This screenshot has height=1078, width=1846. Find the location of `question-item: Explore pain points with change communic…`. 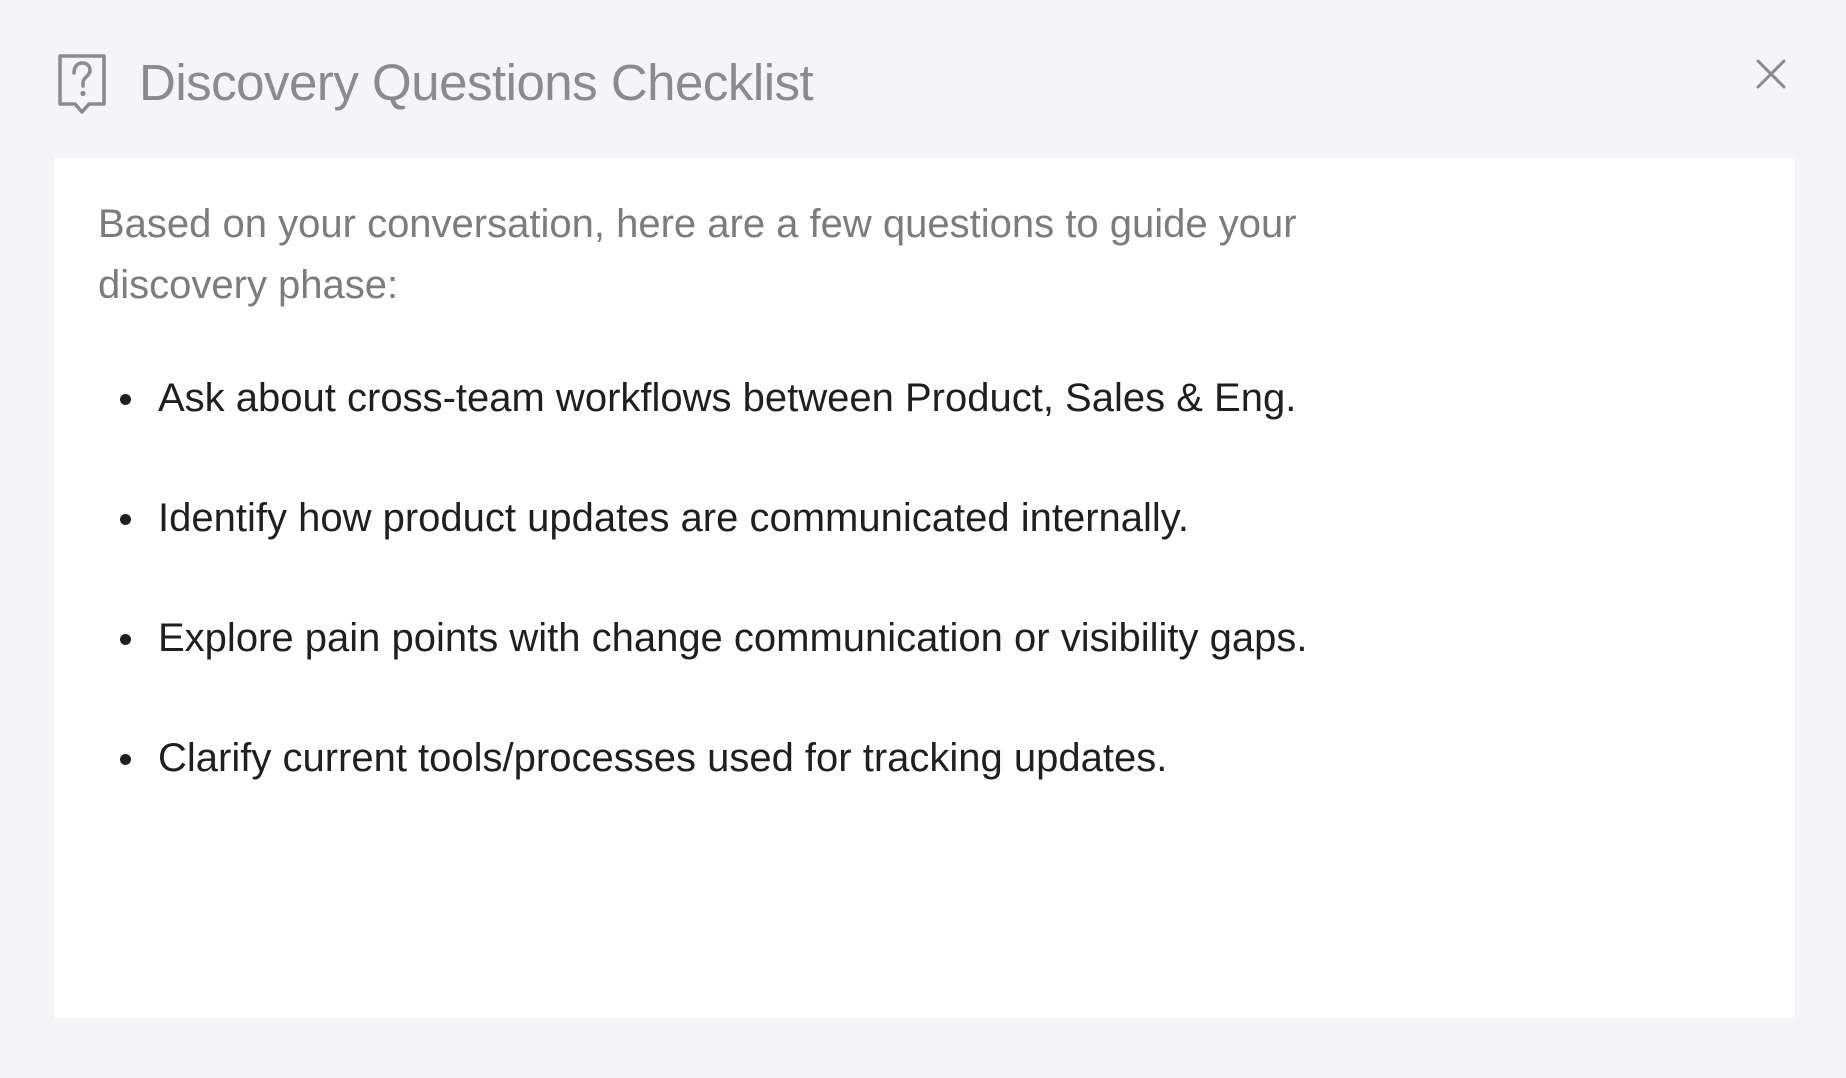

question-item: Explore pain points with change communic… is located at coordinates (702, 670).